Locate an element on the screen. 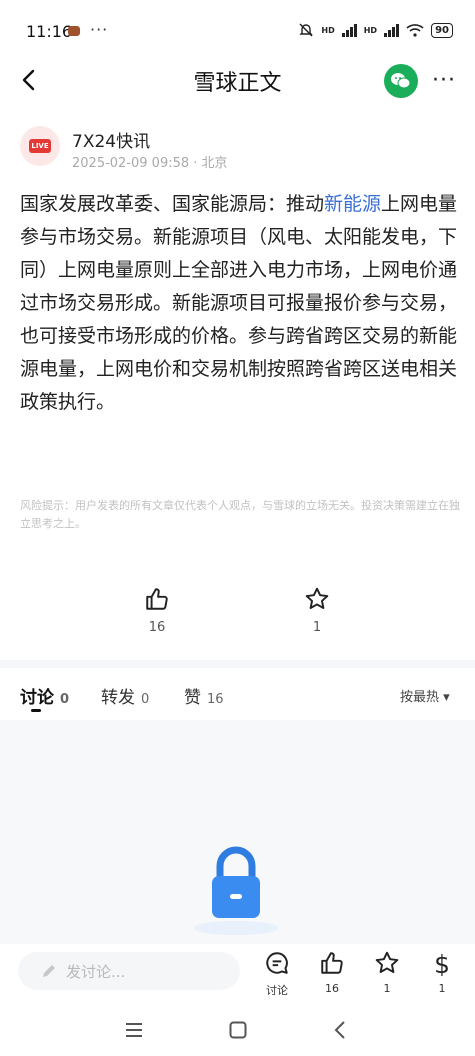 This screenshot has height=1056, width=475. article-text-pre: 国家发展改革委、国家能源局：推动 is located at coordinates (172, 204).